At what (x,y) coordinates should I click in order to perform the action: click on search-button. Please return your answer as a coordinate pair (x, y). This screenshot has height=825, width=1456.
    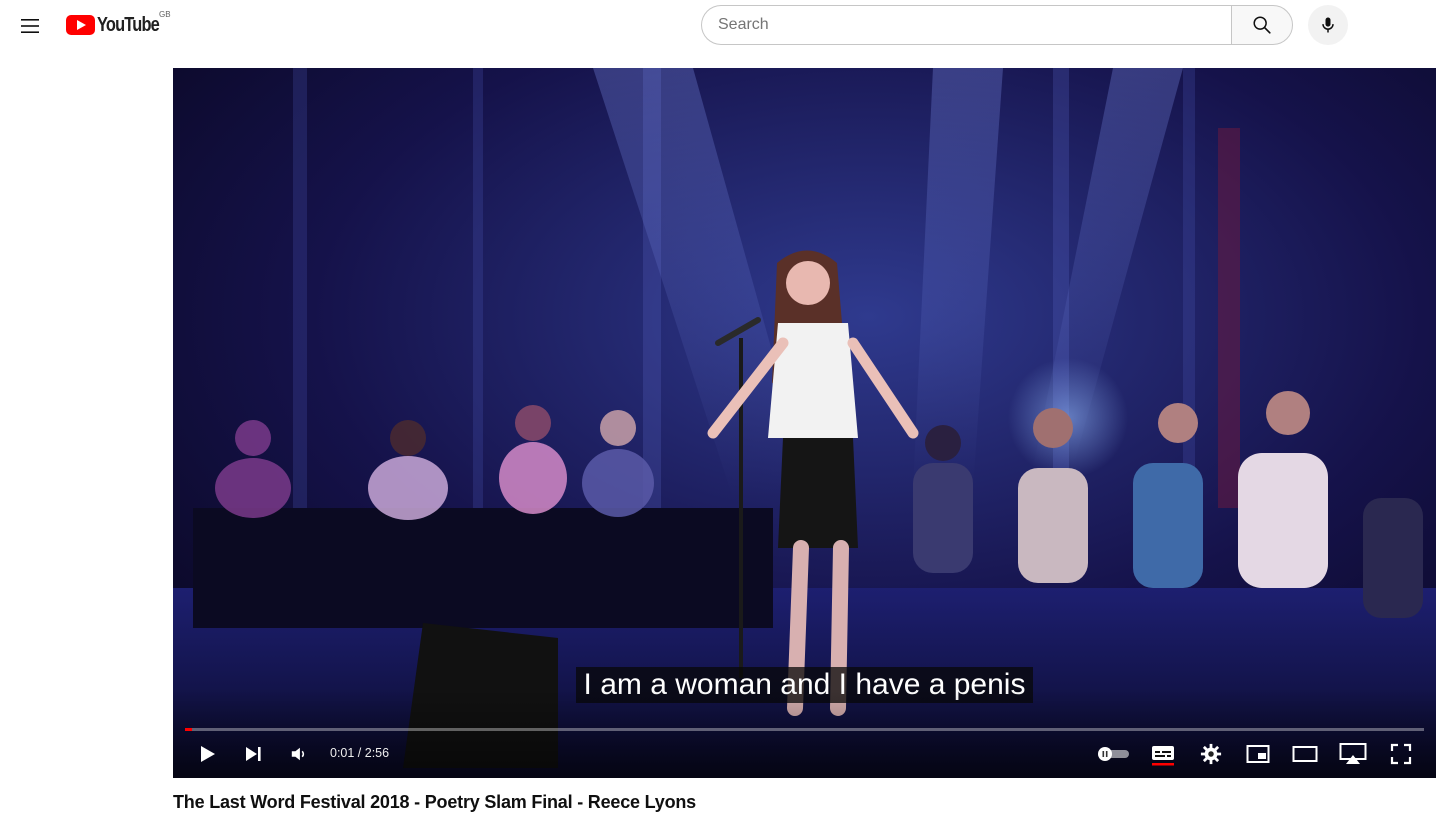
    Looking at the image, I should click on (1262, 25).